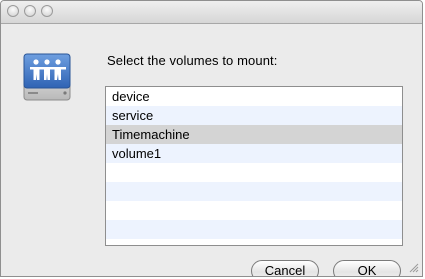 Image resolution: width=425 pixels, height=279 pixels. I want to click on volume-item-volume1: volume1, so click(254, 153).